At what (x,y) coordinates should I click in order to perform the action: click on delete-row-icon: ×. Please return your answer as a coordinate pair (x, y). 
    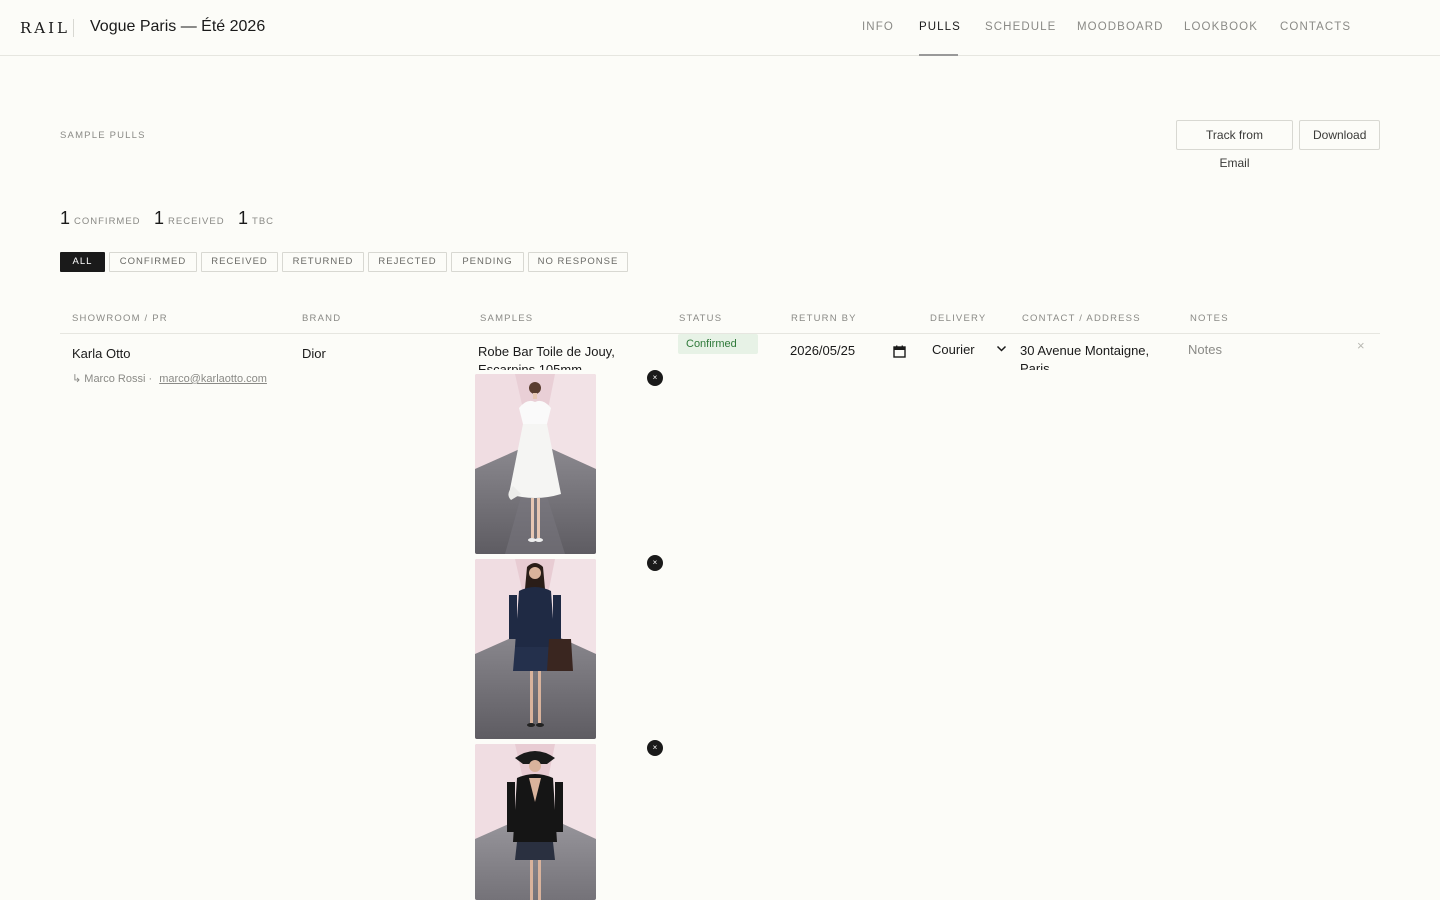
    Looking at the image, I should click on (1361, 345).